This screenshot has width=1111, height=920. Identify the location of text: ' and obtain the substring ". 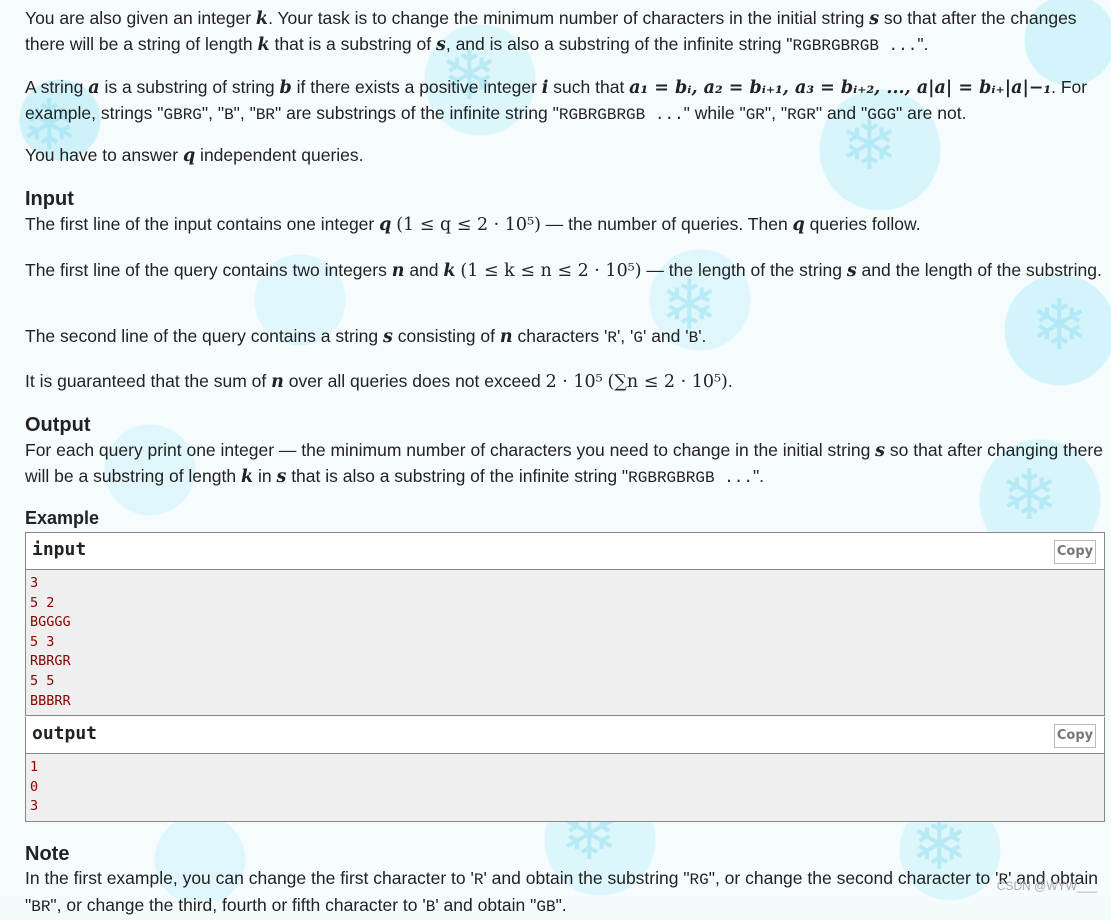
(586, 878).